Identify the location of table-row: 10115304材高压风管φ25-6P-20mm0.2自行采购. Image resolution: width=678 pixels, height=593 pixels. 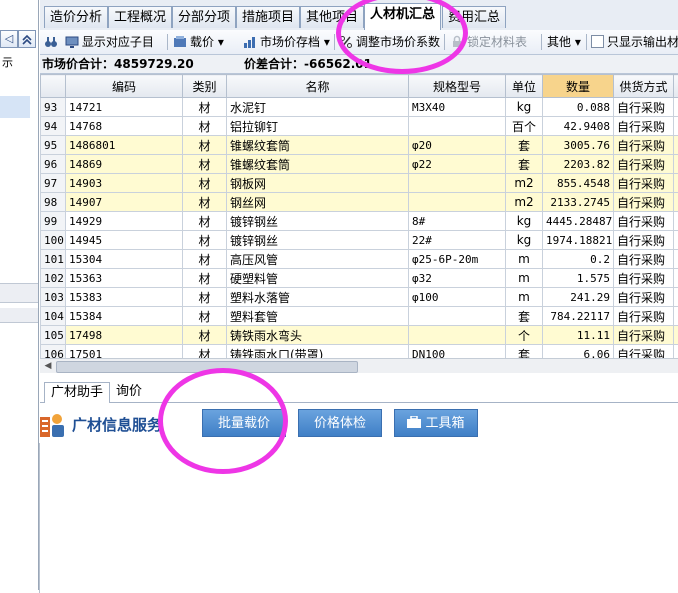
(359, 259).